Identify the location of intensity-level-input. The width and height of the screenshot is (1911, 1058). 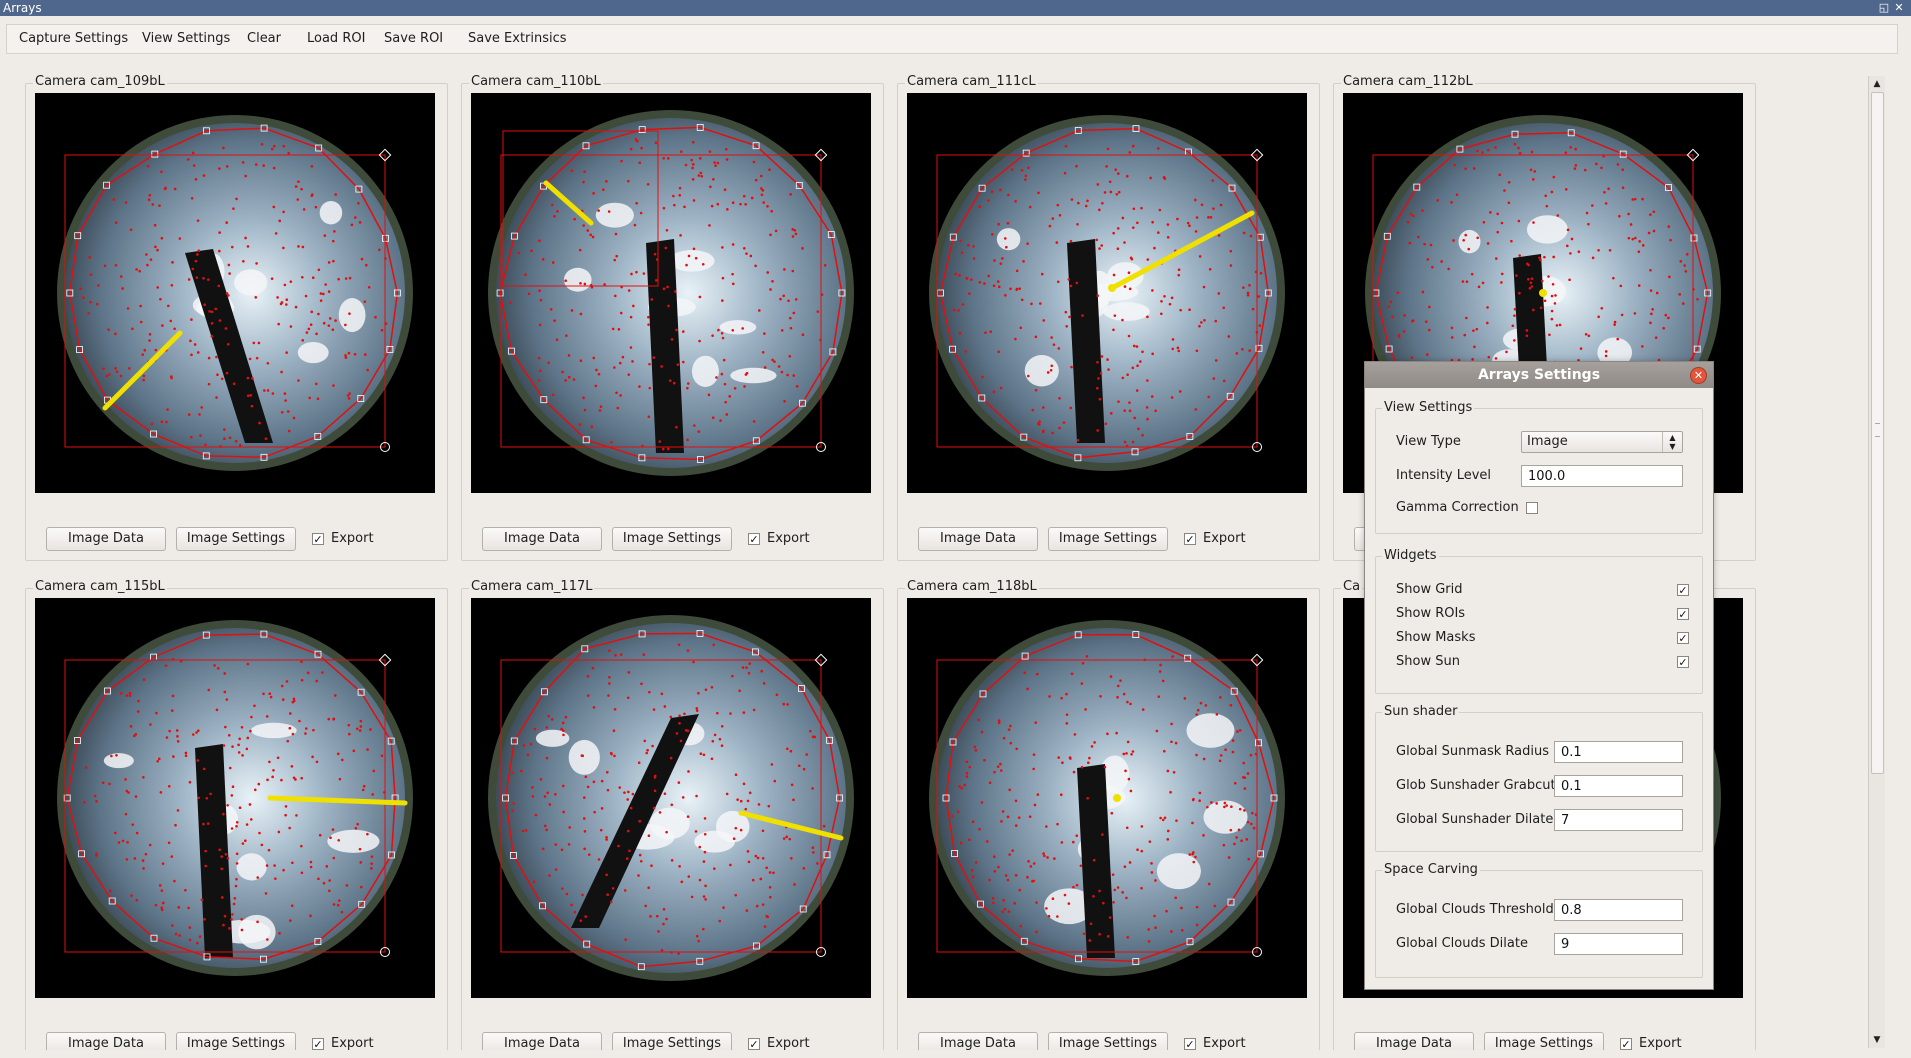
(1602, 476).